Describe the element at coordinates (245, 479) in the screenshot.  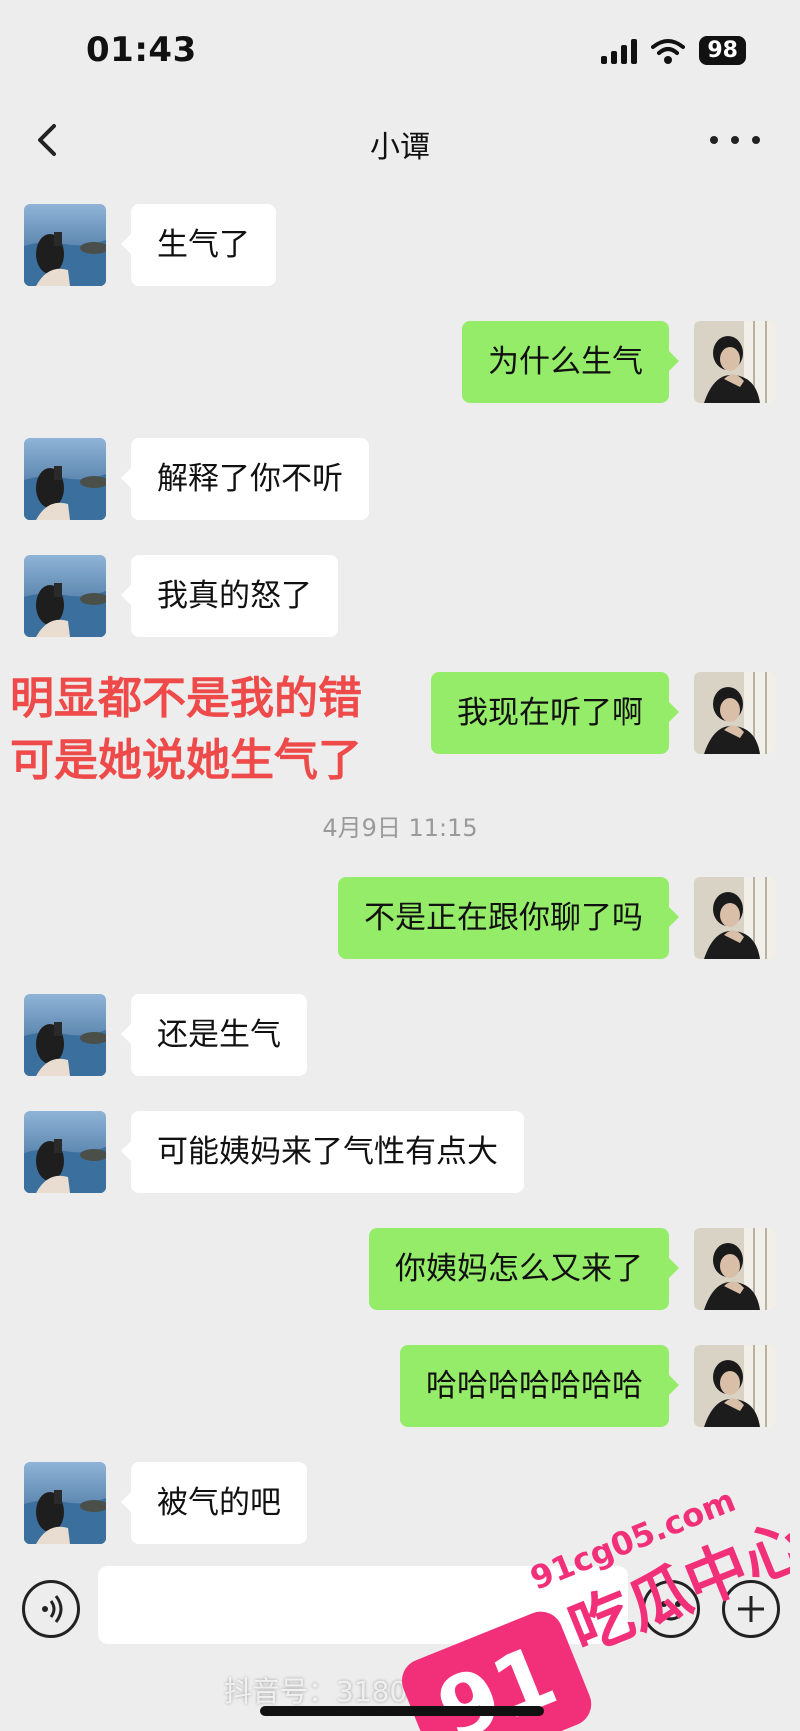
I see `incoming-message-bubble: 解释了你不听` at that location.